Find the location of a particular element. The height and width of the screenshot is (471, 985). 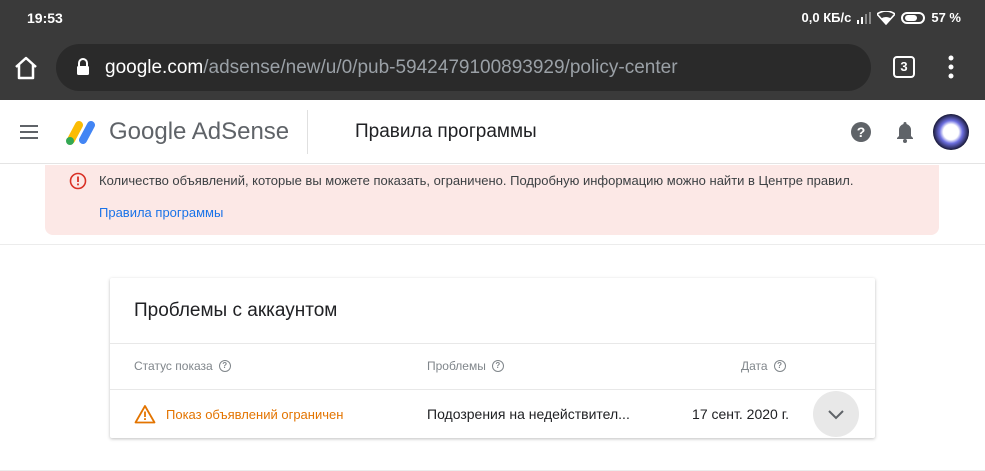

column-label: Статус показа is located at coordinates (173, 366).